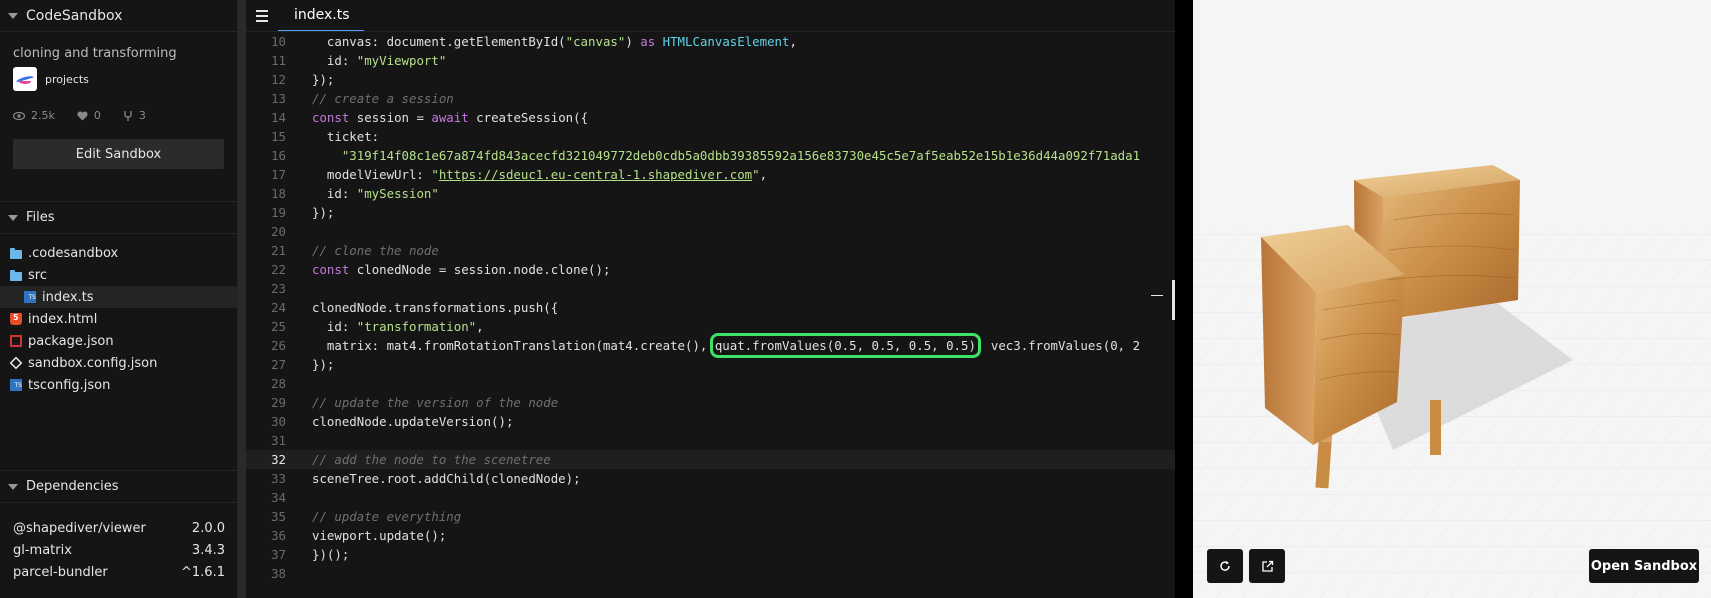 This screenshot has width=1711, height=598. What do you see at coordinates (208, 550) in the screenshot?
I see `dependency-version: 3.4.3` at bounding box center [208, 550].